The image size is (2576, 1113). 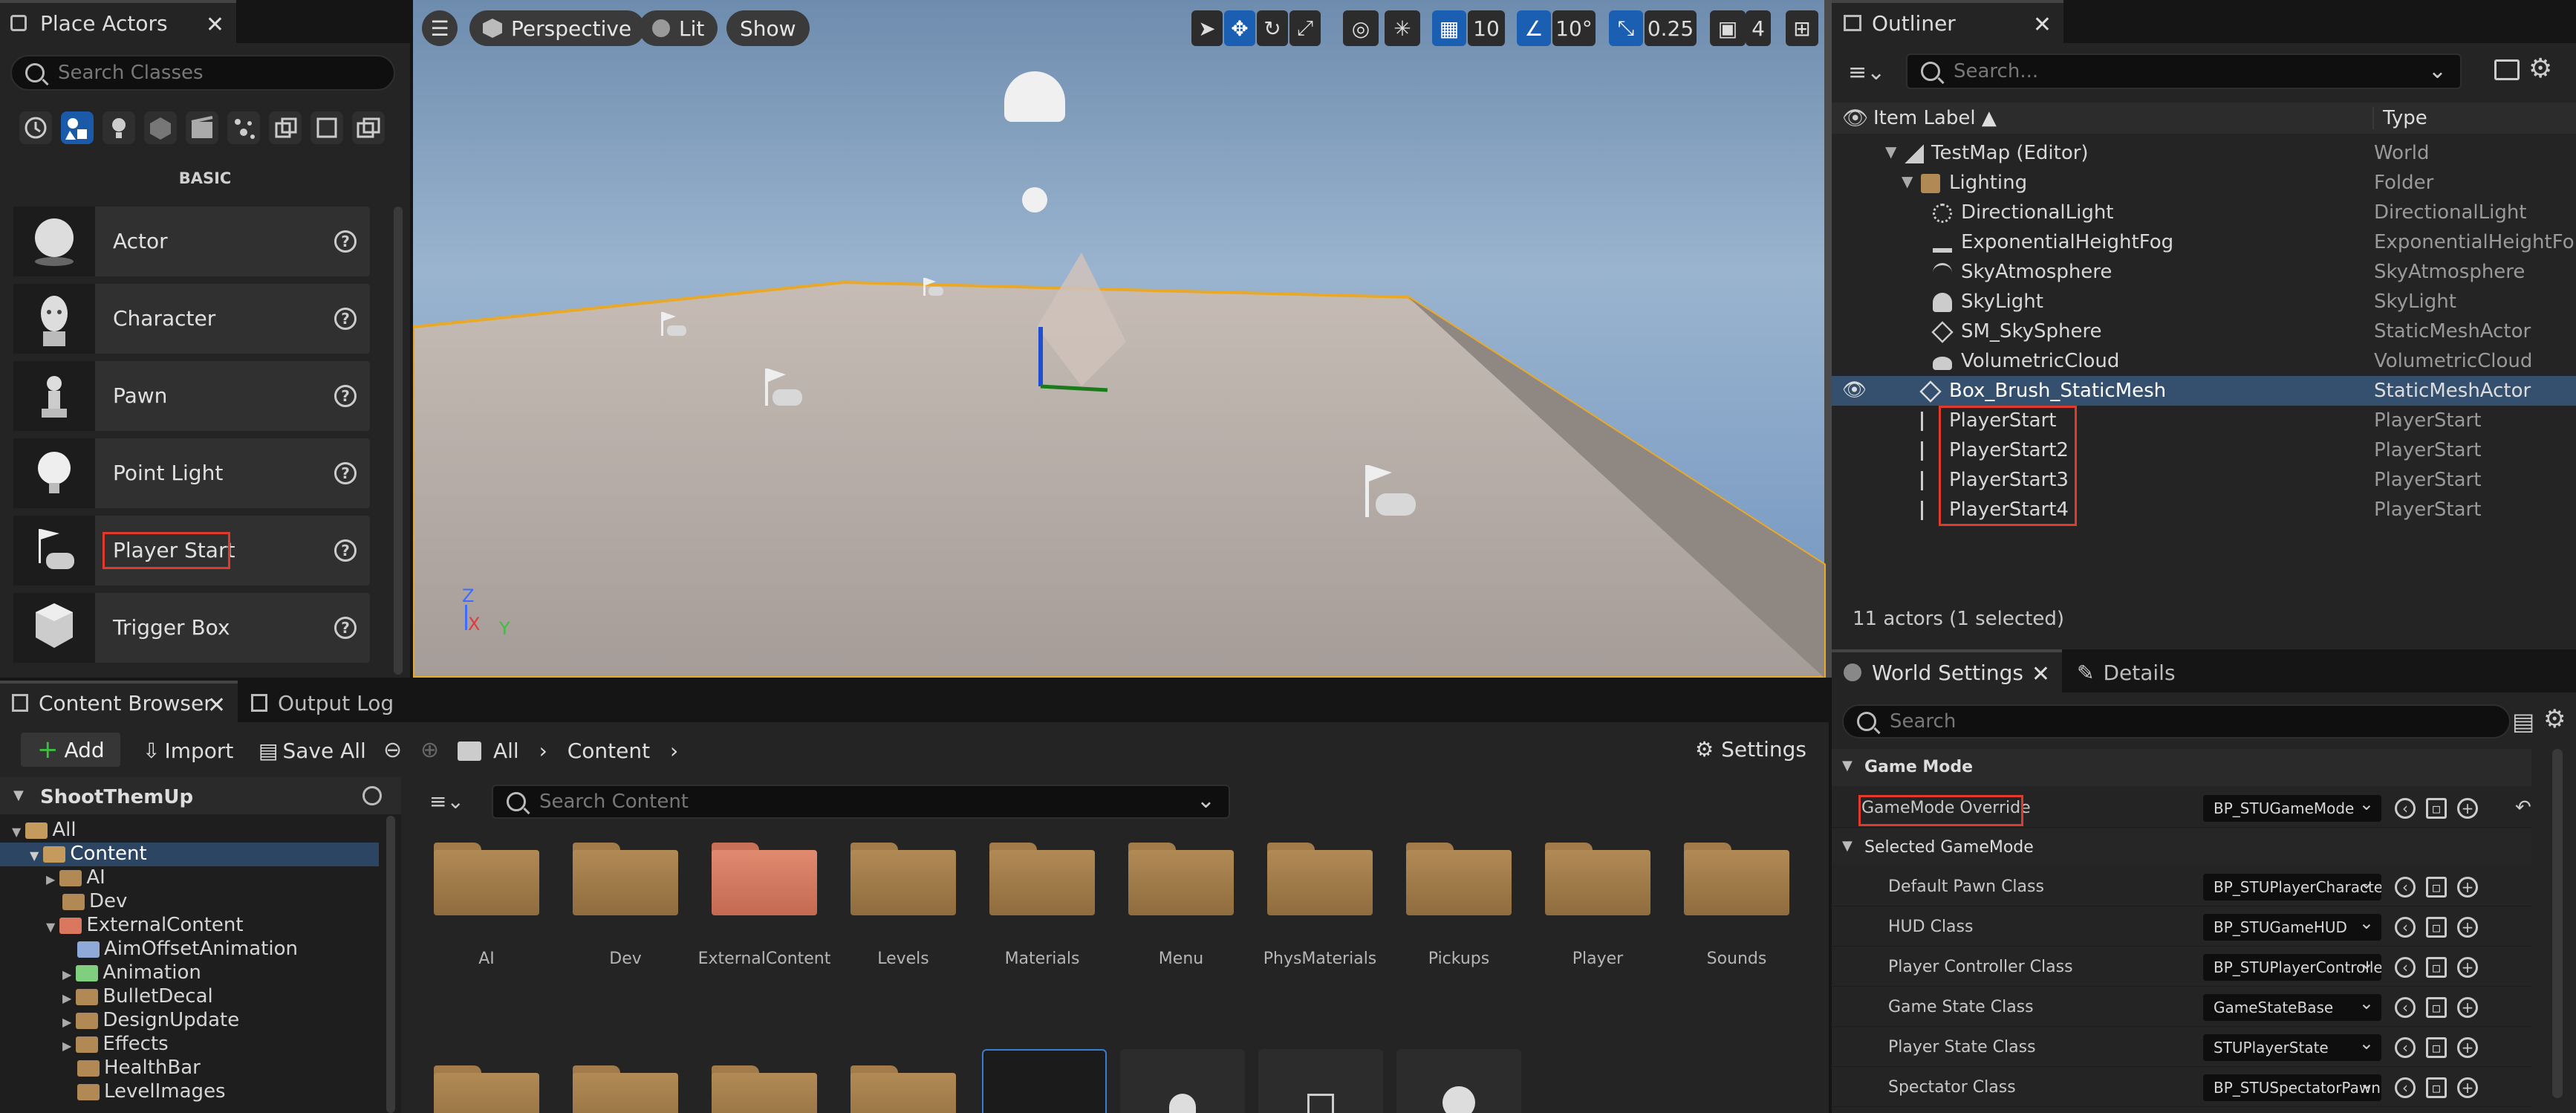 What do you see at coordinates (202, 127) in the screenshot?
I see `cinematic-category-icon` at bounding box center [202, 127].